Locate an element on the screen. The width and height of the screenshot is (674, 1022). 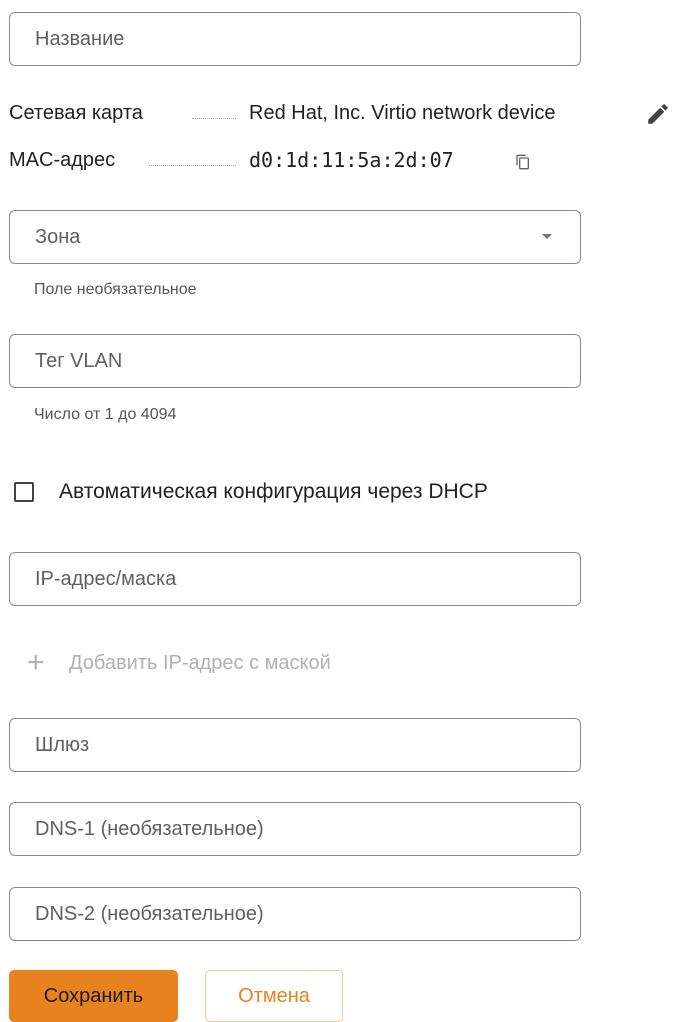
network-card-value: Red Hat, Inc. Virtio network device is located at coordinates (402, 113).